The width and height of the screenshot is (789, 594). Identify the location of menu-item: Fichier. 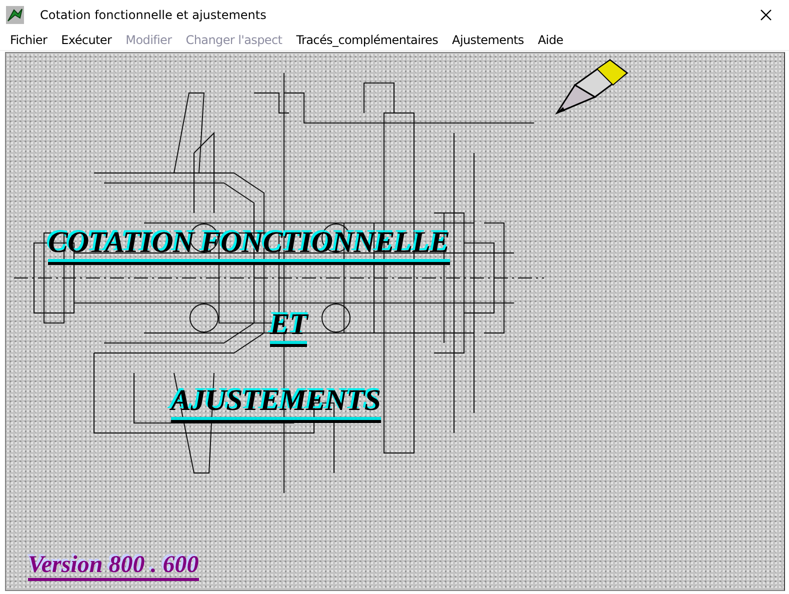
(28, 40).